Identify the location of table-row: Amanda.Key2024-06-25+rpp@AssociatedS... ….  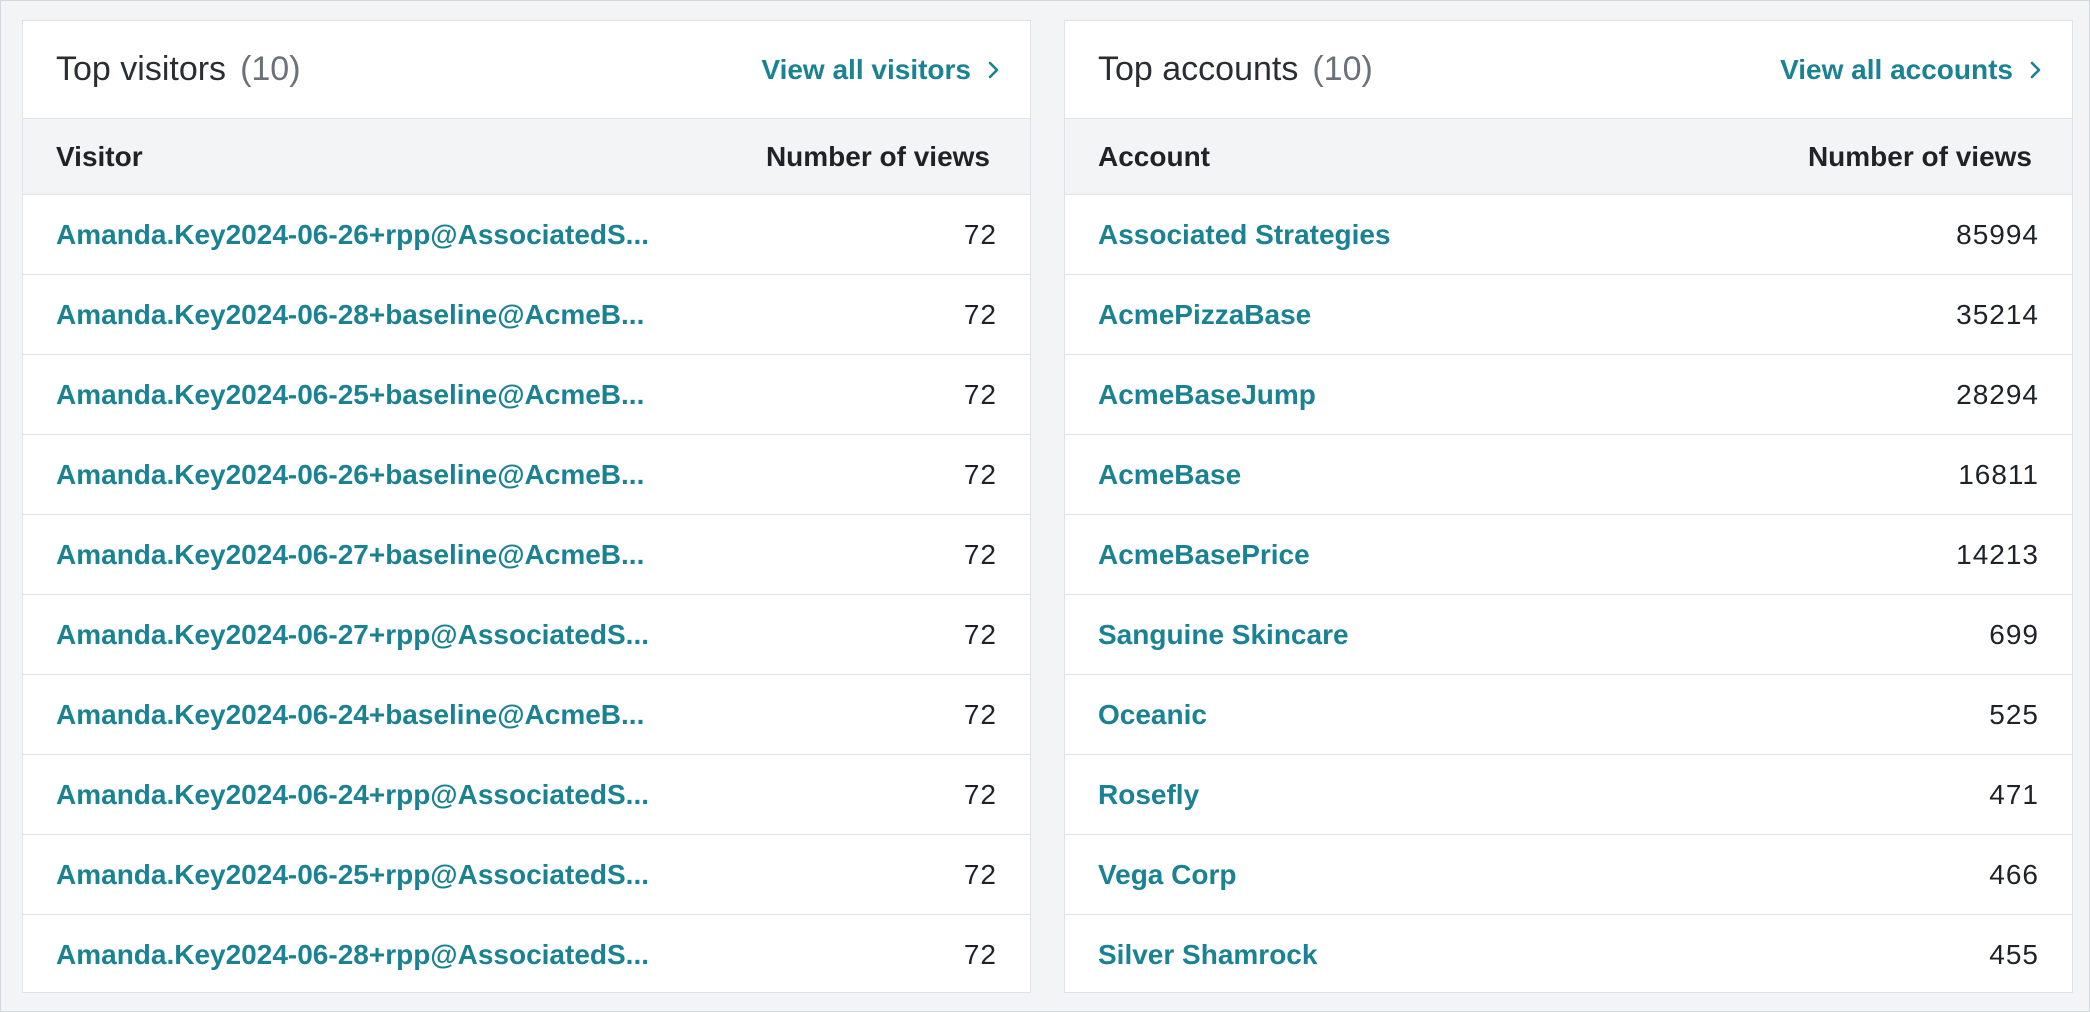
(526, 875).